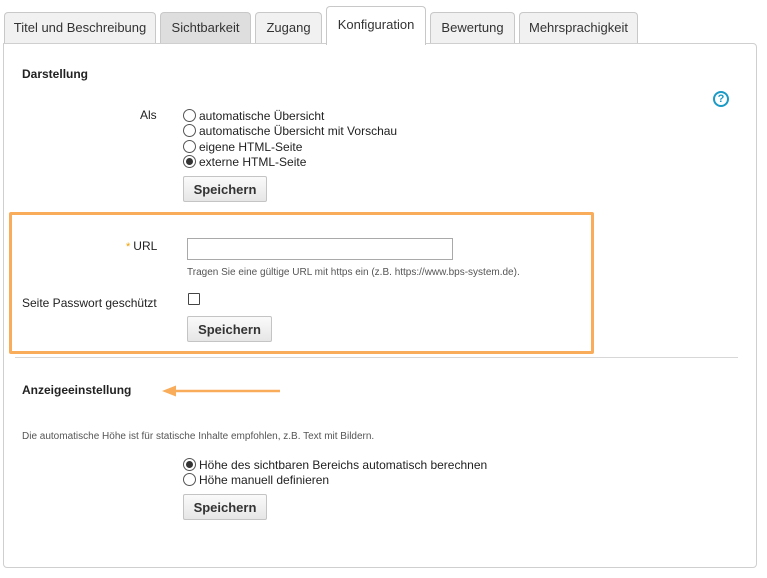 This screenshot has width=767, height=578. Describe the element at coordinates (264, 479) in the screenshot. I see `radio-label: Höhe manuell definieren` at that location.